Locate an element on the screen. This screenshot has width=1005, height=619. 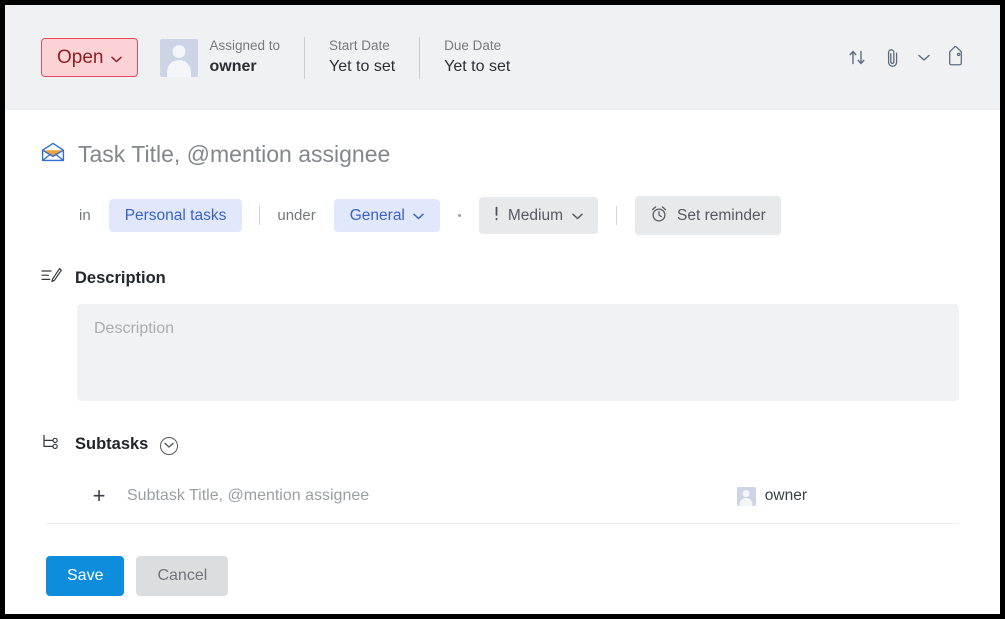
cancel-button: Cancel is located at coordinates (182, 576).